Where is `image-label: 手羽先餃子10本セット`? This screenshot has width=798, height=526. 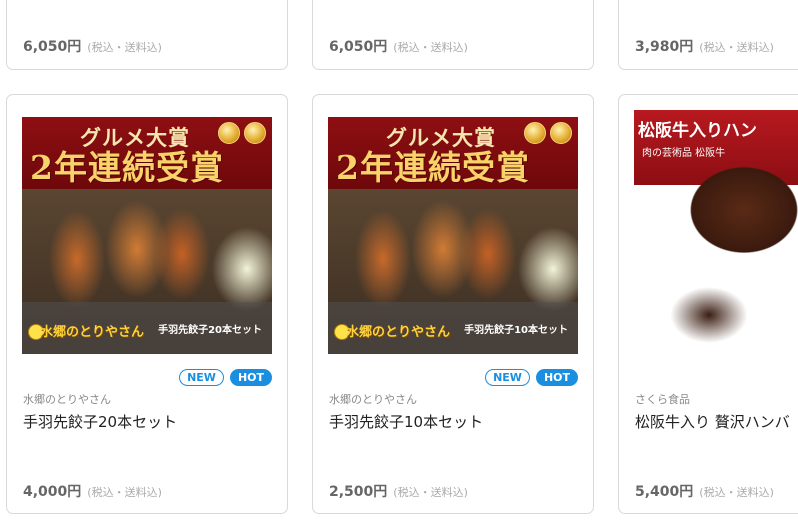
image-label: 手羽先餃子10本セット is located at coordinates (516, 330).